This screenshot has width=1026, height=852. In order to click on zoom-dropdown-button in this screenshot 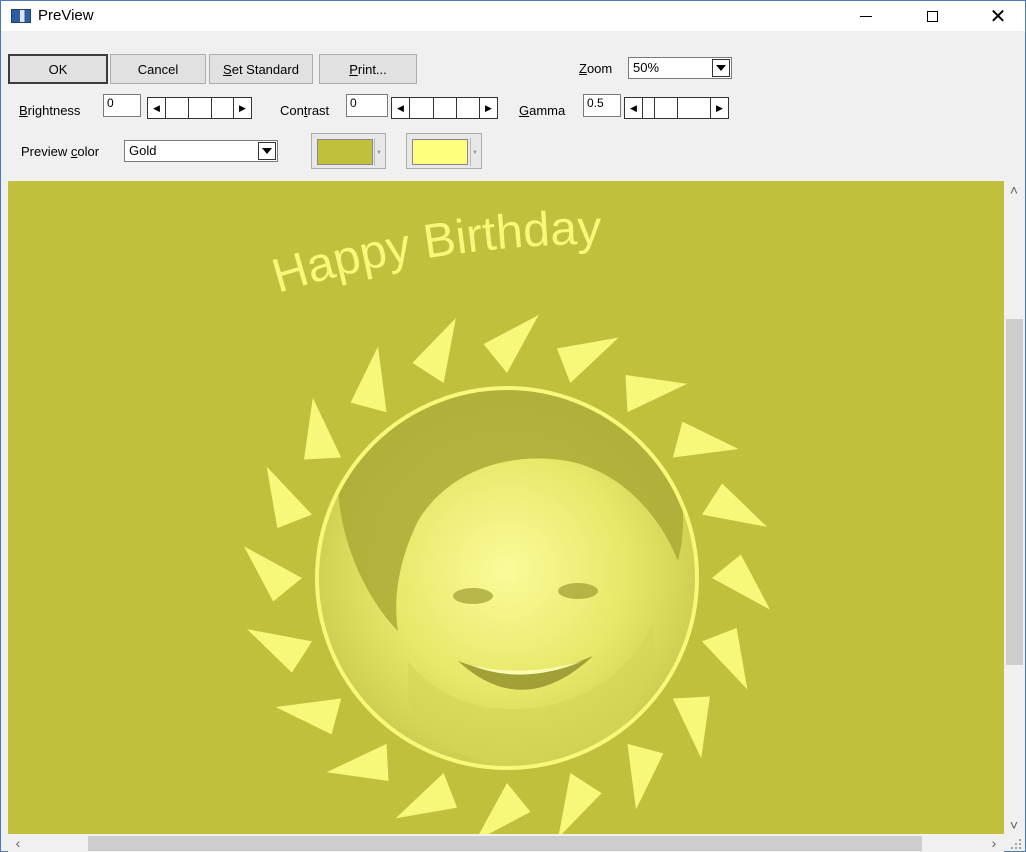, I will do `click(721, 68)`.